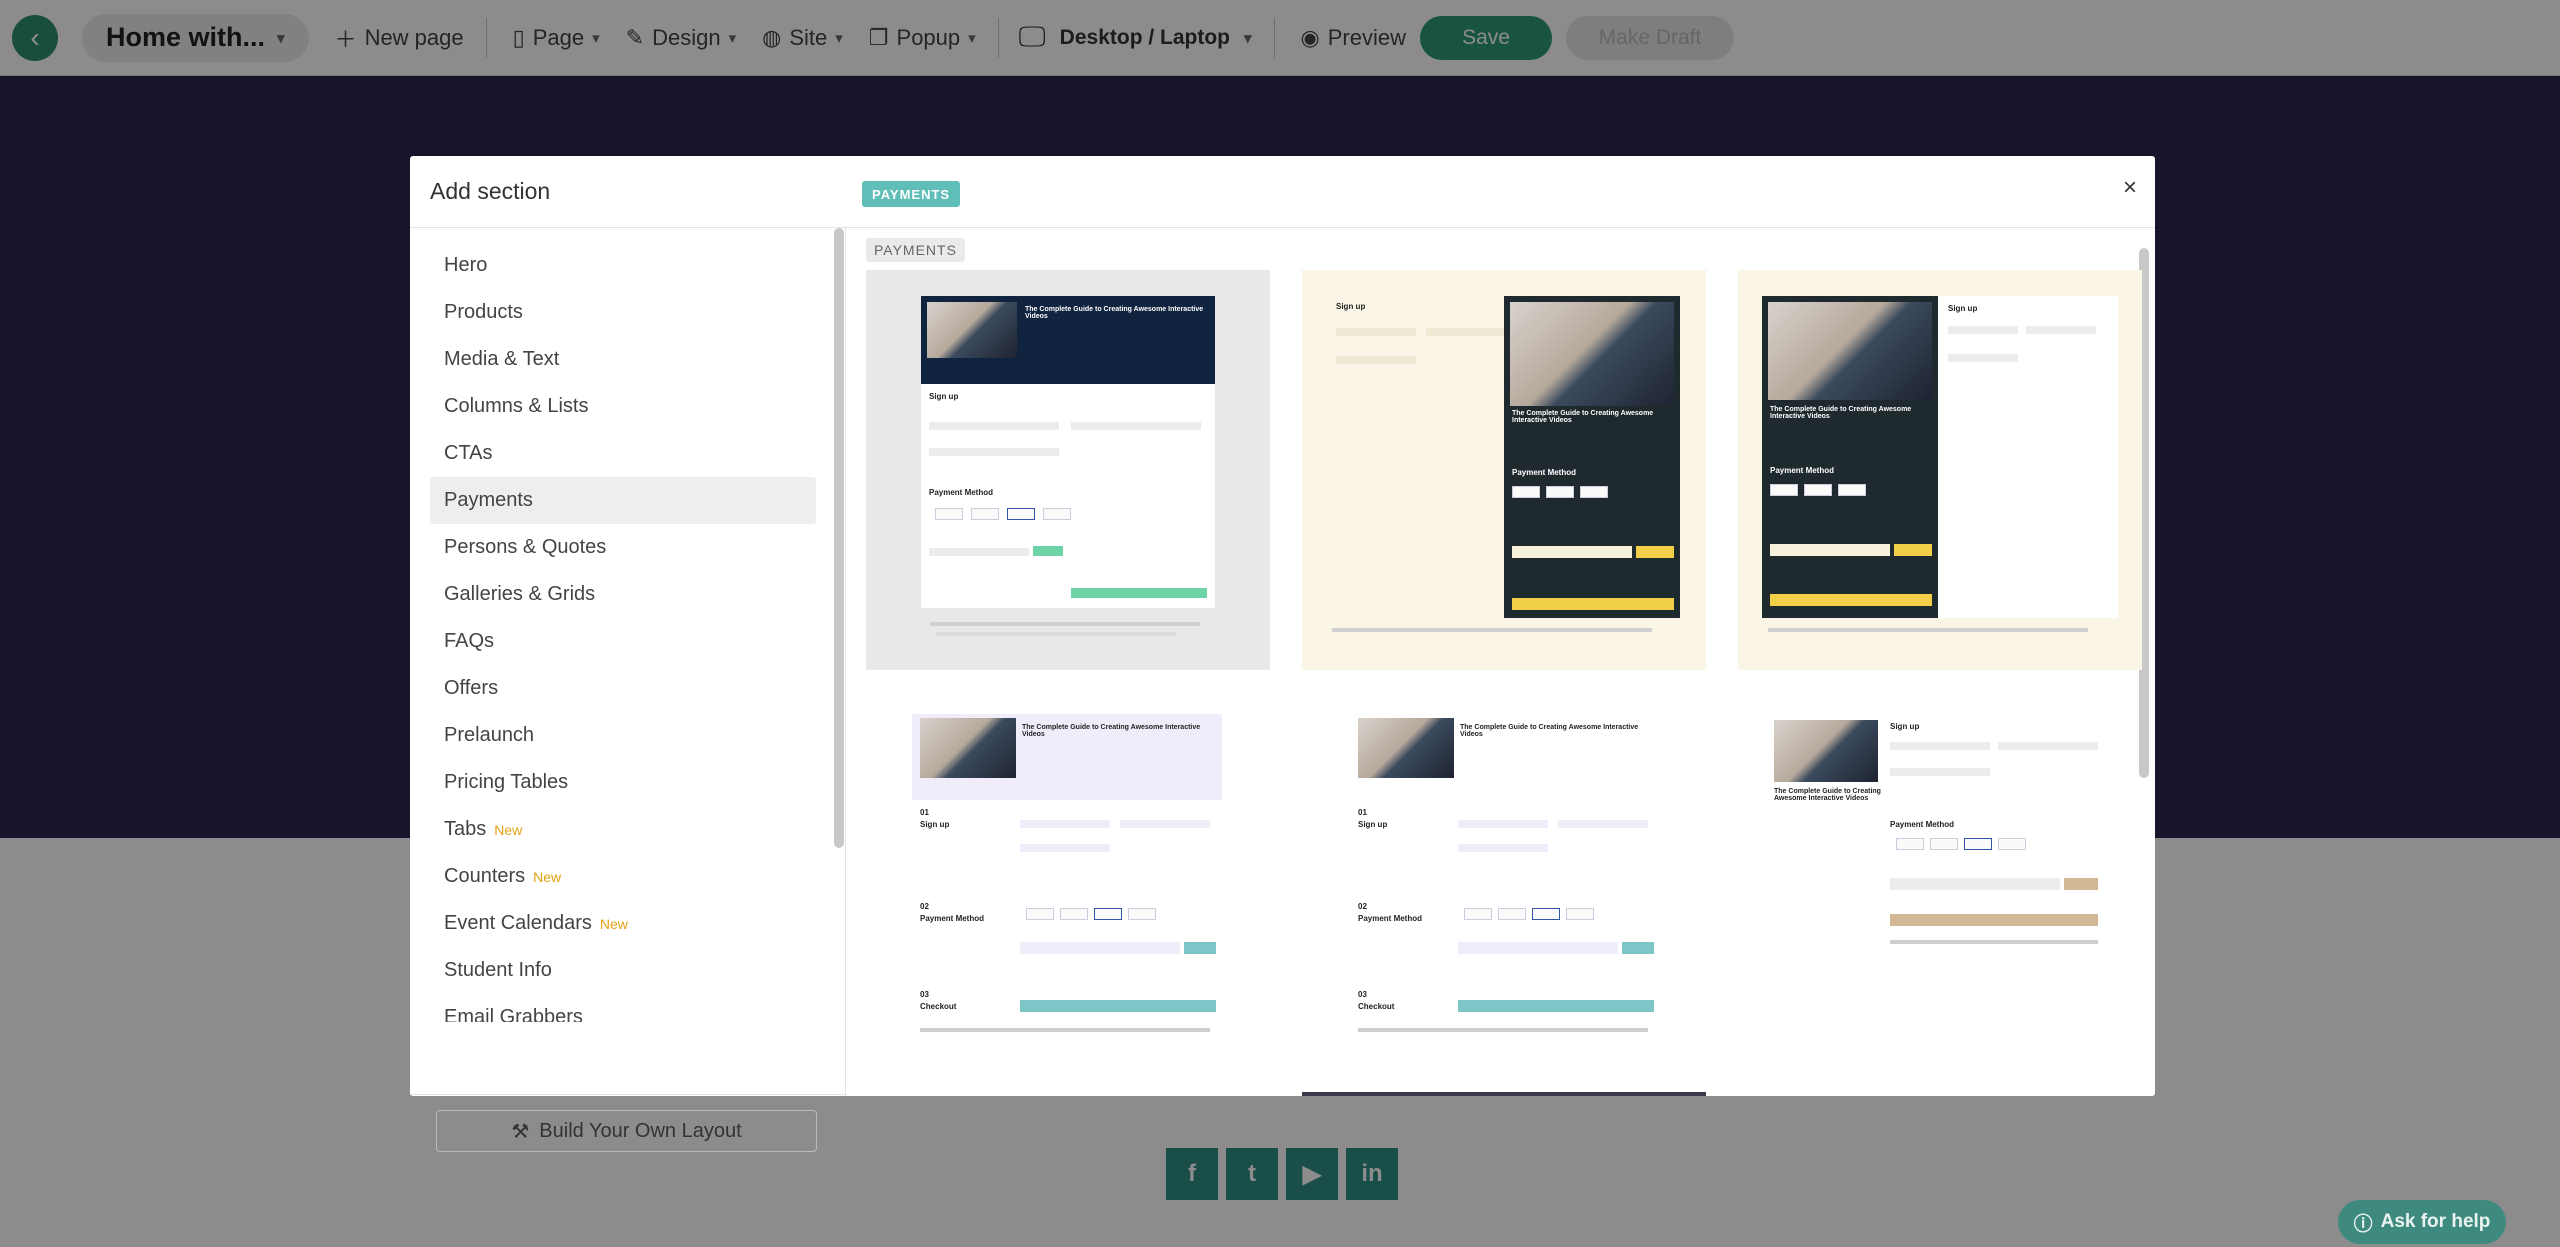 This screenshot has width=2560, height=1247. Describe the element at coordinates (623, 641) in the screenshot. I see `sidebar-item-faqs: FAQs` at that location.